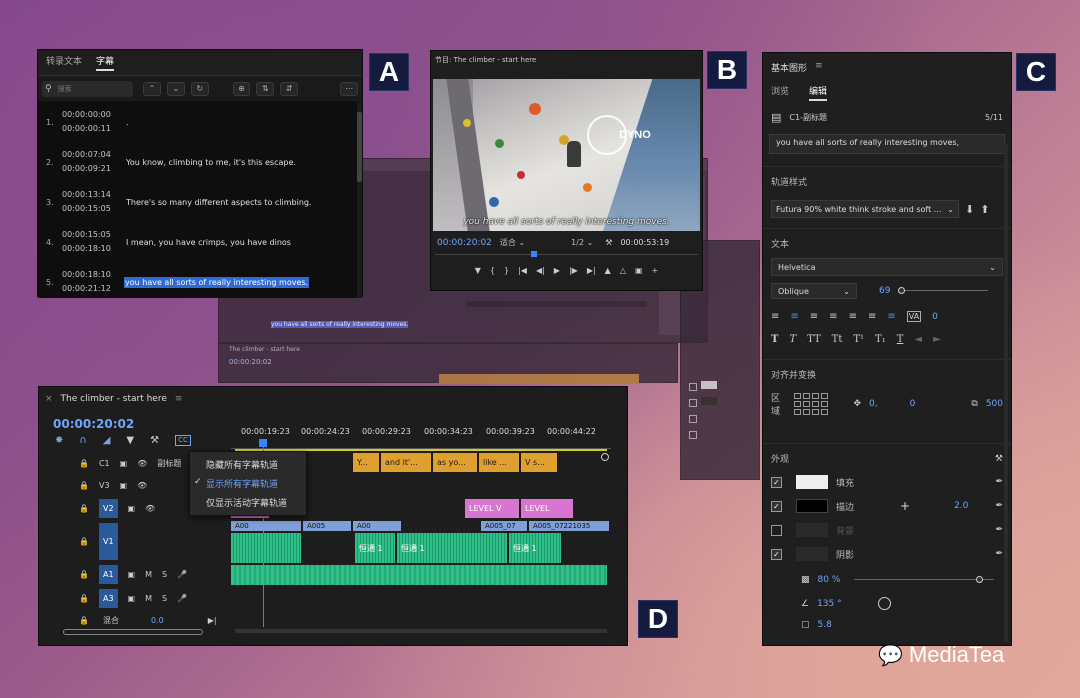 The image size is (1080, 698). I want to click on caption-row: 1. 00:00:00:00 00:00:00:11 ., so click(200, 122).